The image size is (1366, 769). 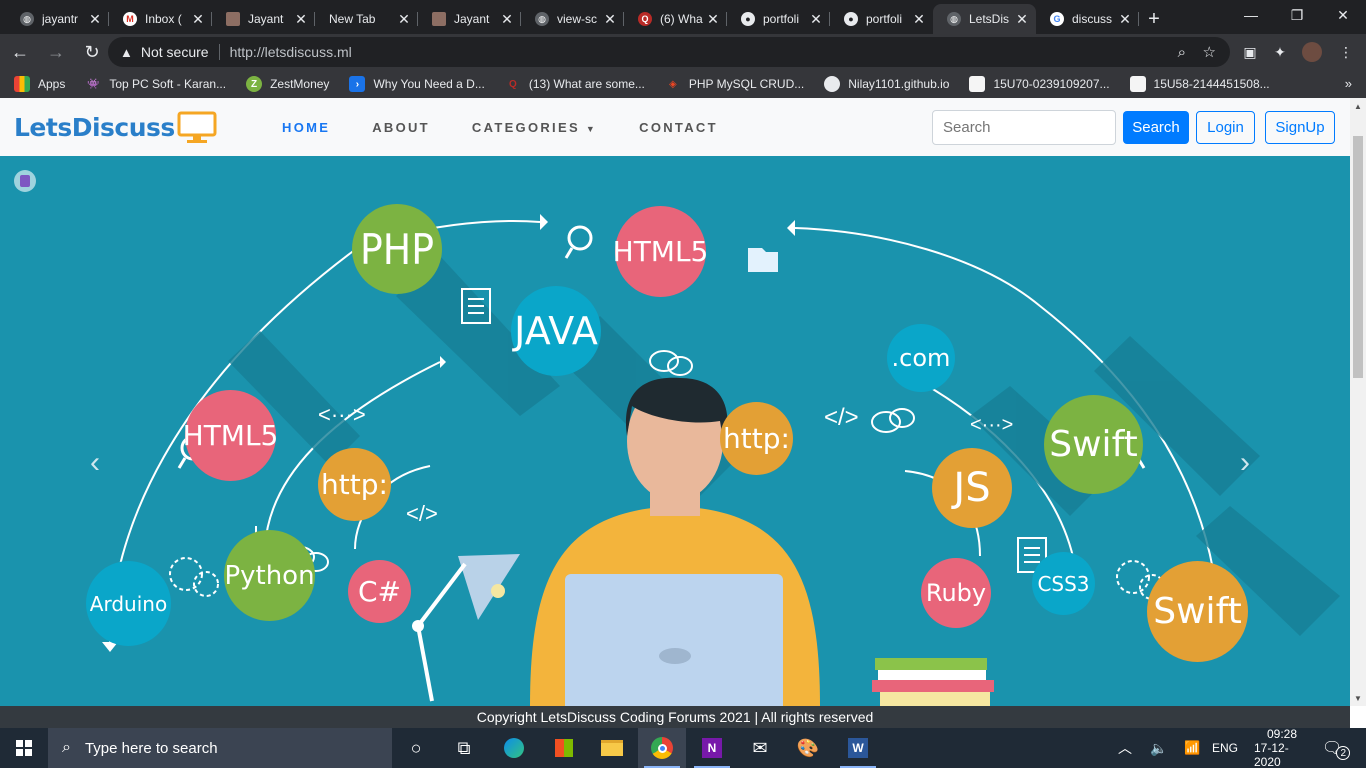 What do you see at coordinates (984, 19) in the screenshot?
I see `browser-tab-active: ◍ LetsDis ✕` at bounding box center [984, 19].